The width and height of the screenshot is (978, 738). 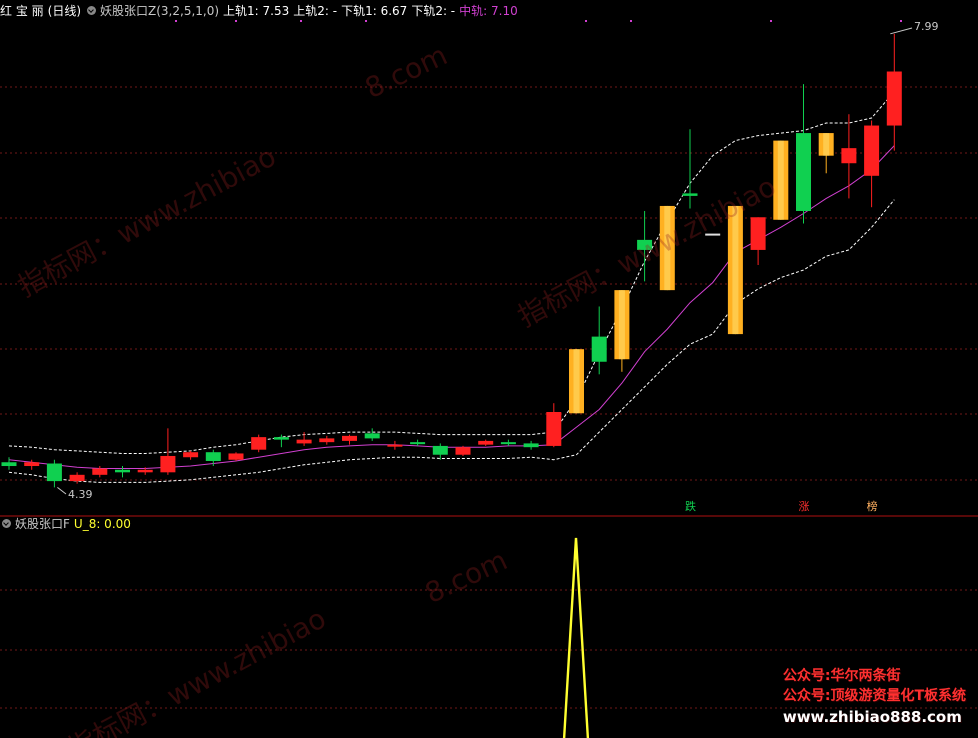 What do you see at coordinates (901, 31) in the screenshot?
I see `high-leader-line` at bounding box center [901, 31].